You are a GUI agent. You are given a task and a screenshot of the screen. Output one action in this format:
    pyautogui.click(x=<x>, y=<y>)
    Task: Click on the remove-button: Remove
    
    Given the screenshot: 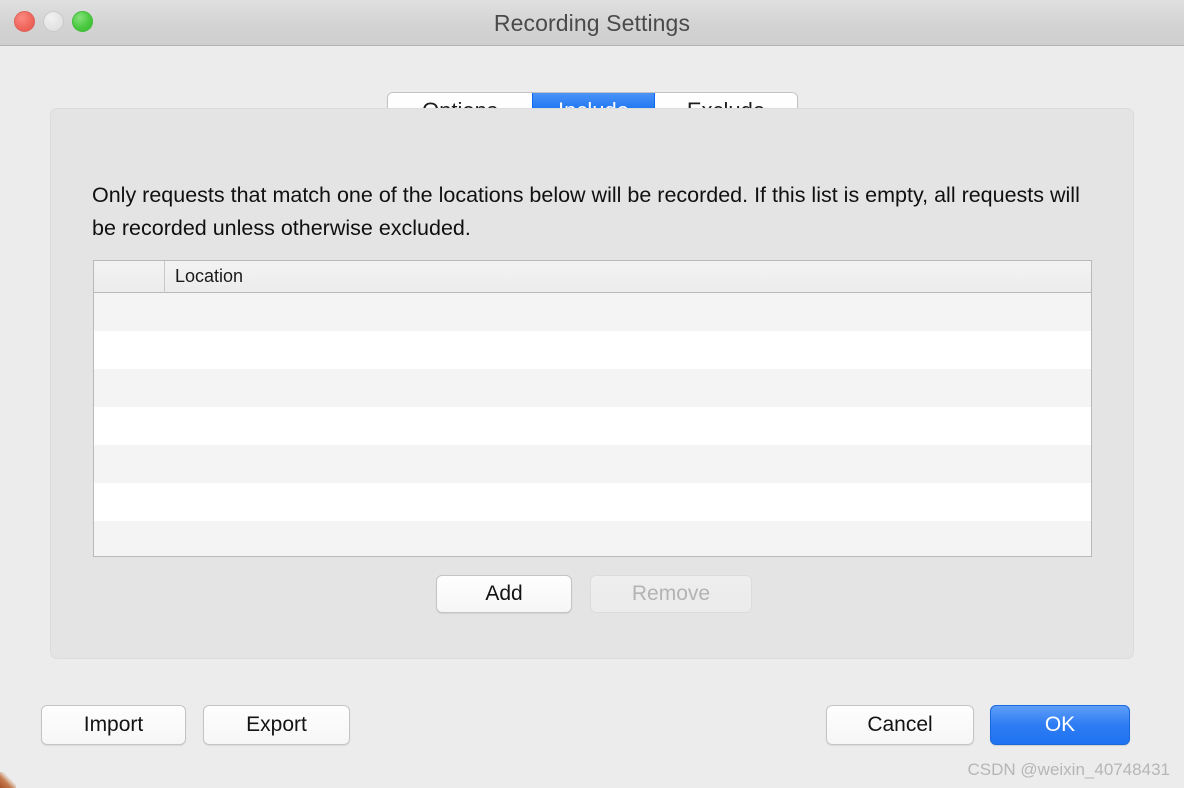 What is the action you would take?
    pyautogui.click(x=671, y=594)
    